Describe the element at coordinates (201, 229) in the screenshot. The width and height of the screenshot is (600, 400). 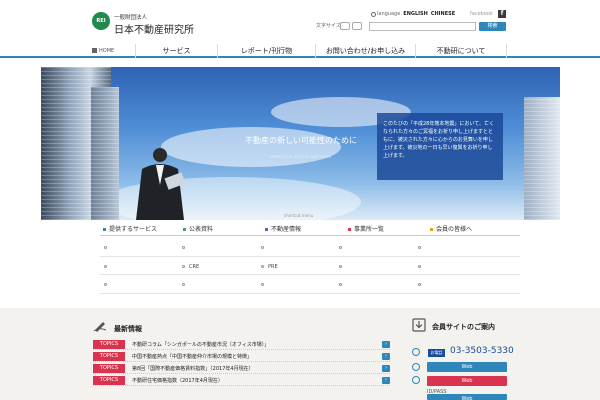
I see `tab-label: 公表資料` at that location.